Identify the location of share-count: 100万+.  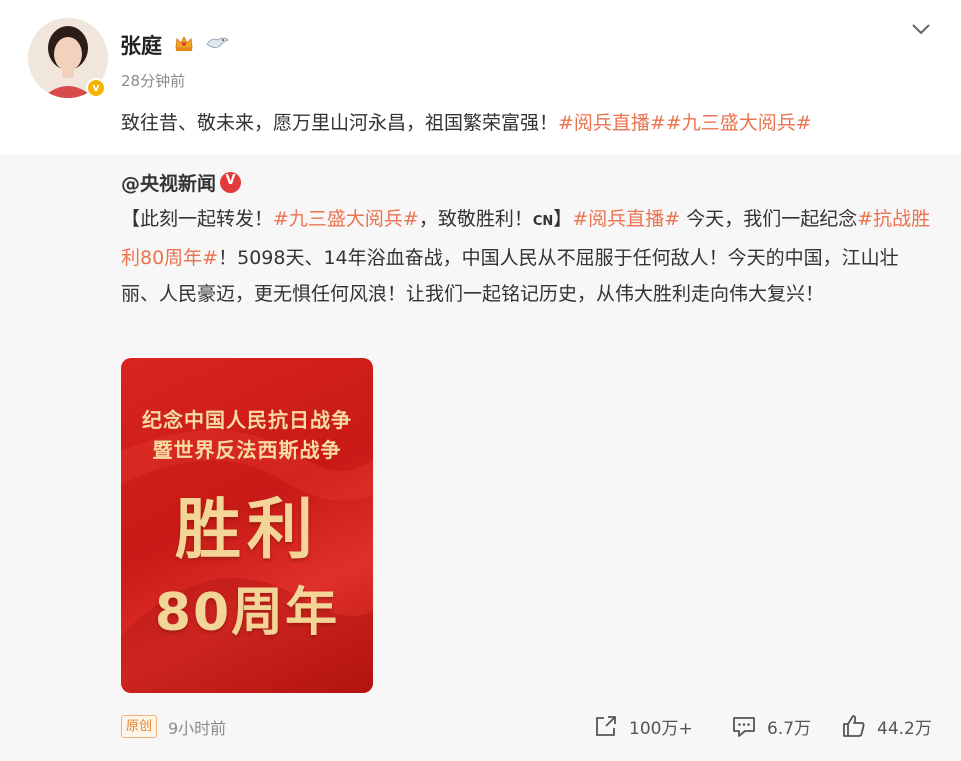
(661, 728).